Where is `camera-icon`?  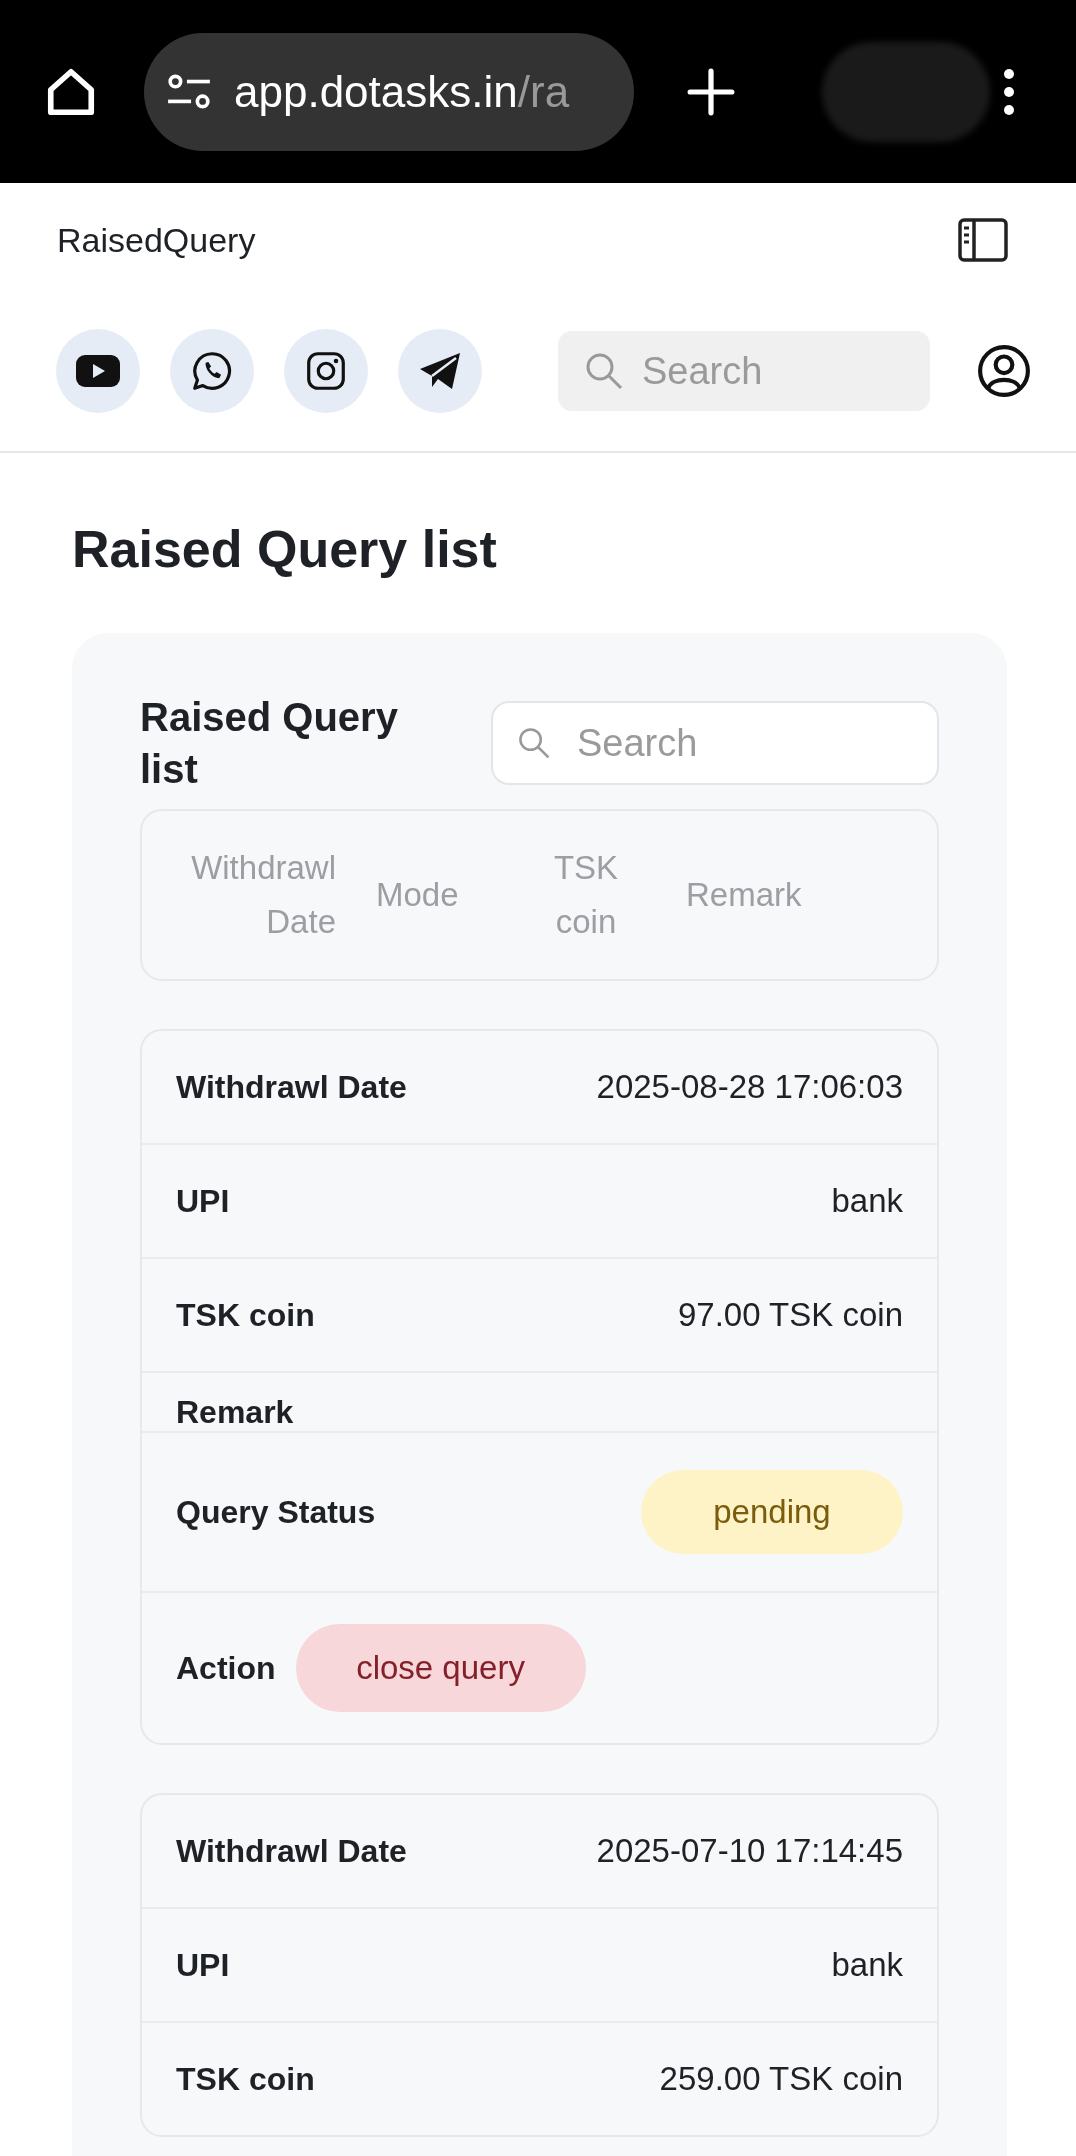 camera-icon is located at coordinates (326, 371).